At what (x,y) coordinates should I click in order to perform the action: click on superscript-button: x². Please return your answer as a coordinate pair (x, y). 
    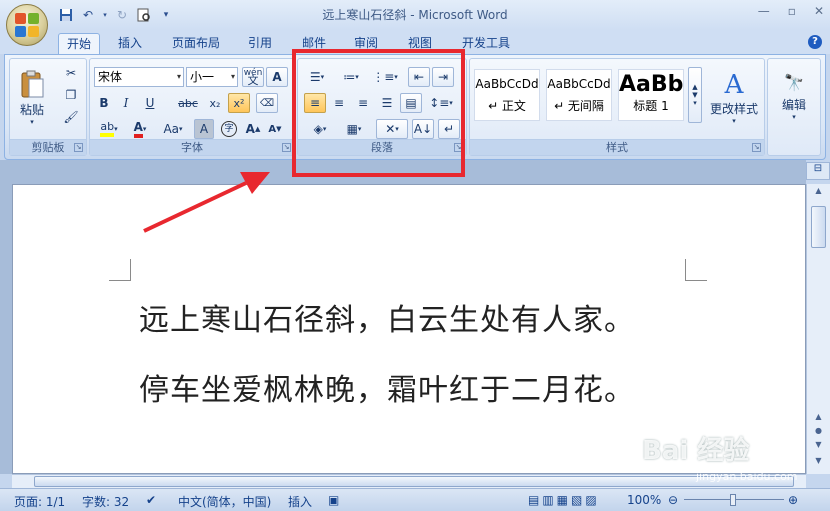
    Looking at the image, I should click on (239, 103).